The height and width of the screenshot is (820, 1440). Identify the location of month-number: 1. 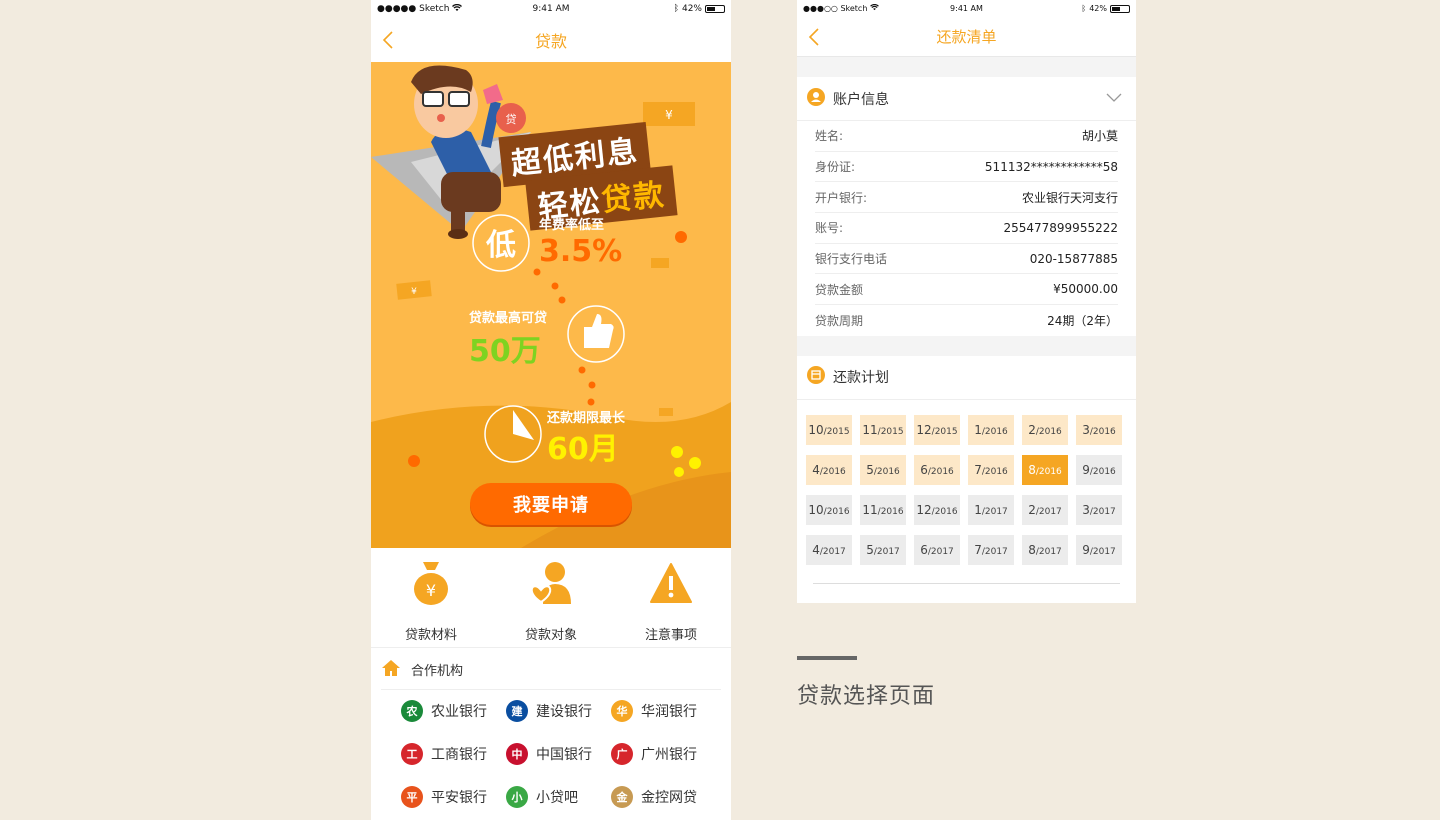
(978, 509).